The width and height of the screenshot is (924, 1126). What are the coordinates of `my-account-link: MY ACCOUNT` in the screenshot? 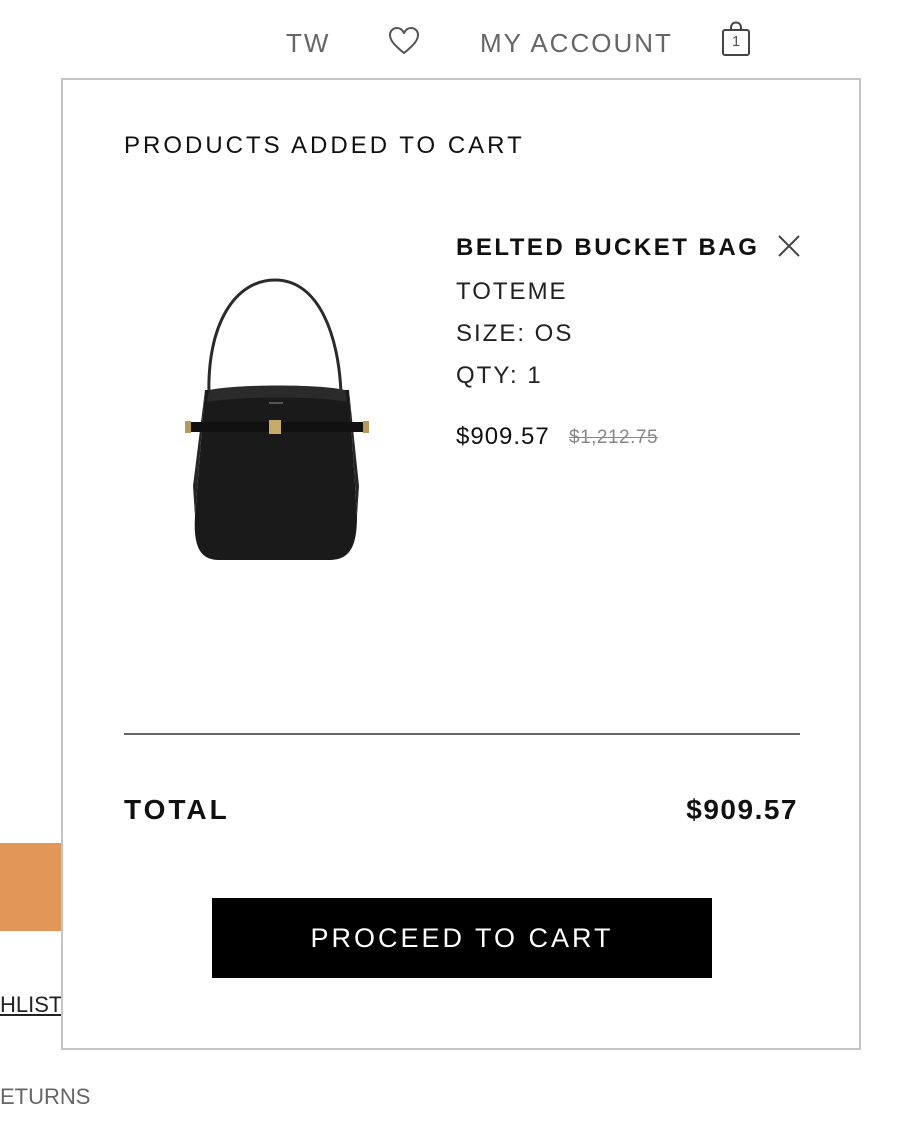 It's located at (576, 43).